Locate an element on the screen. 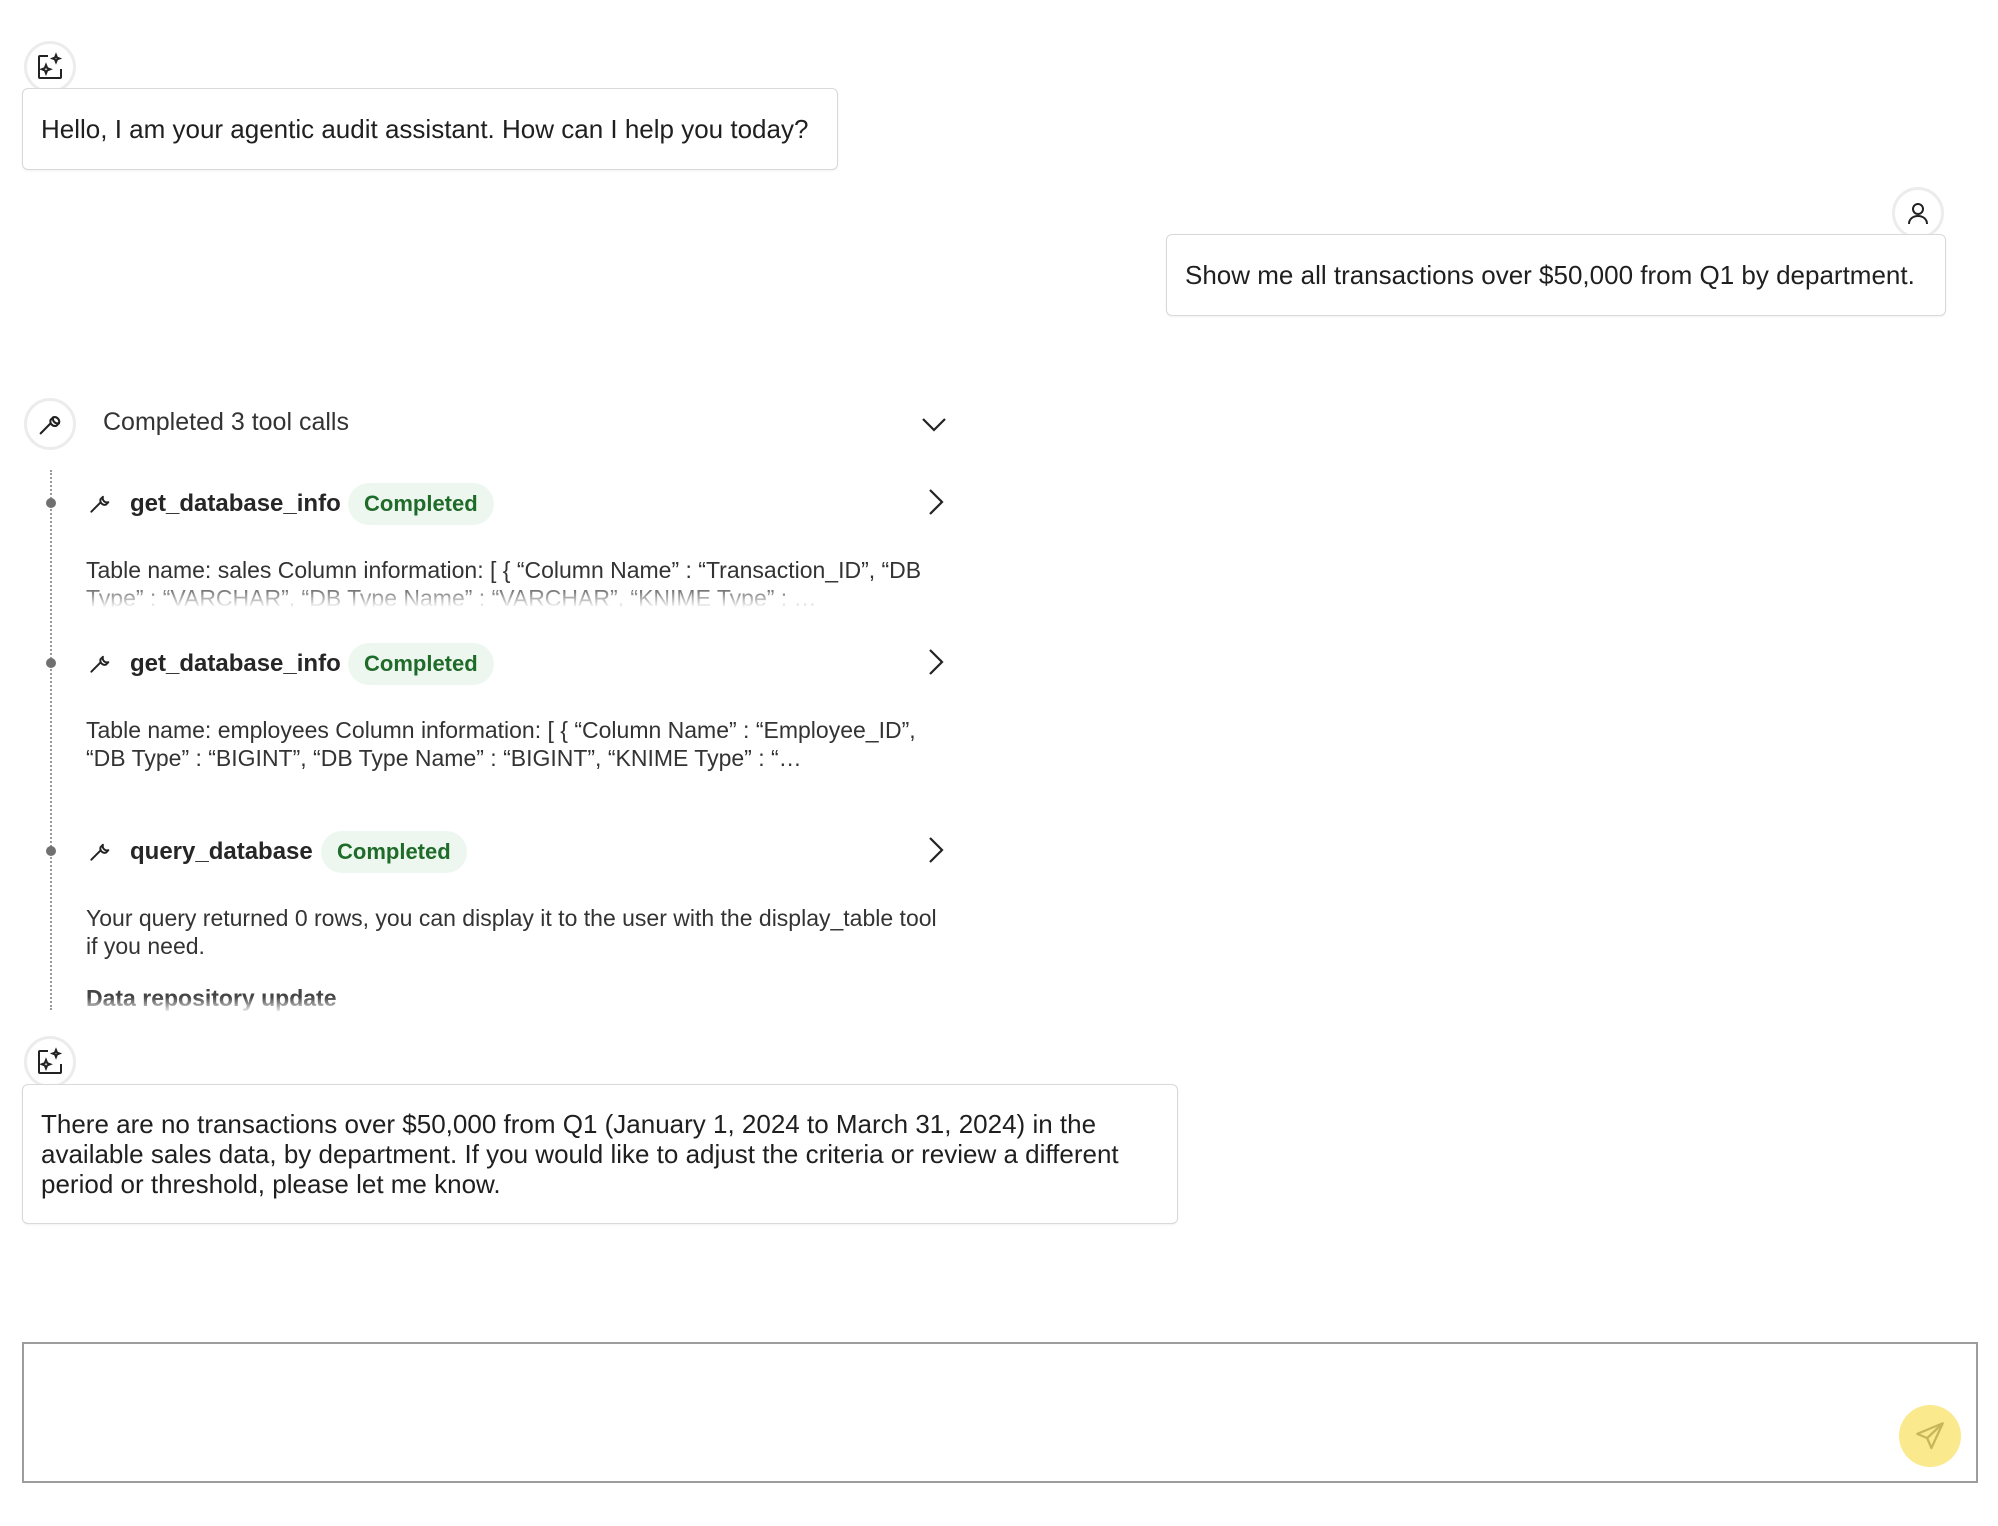 The image size is (1998, 1526). chat-input-box is located at coordinates (1000, 1412).